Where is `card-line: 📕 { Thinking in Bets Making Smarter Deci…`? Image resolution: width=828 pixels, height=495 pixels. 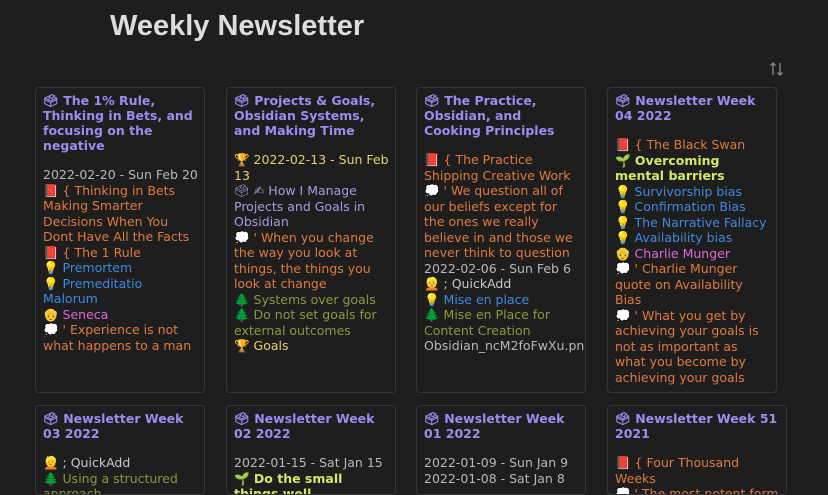 card-line: 📕 { Thinking in Bets Making Smarter Deci… is located at coordinates (120, 214).